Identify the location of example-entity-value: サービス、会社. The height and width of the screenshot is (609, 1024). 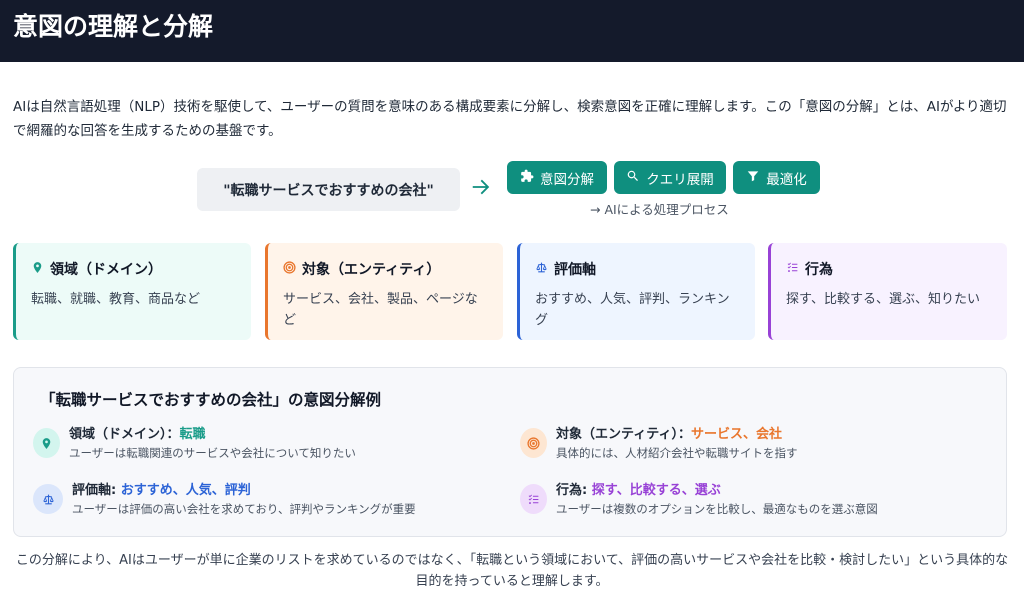
(736, 434).